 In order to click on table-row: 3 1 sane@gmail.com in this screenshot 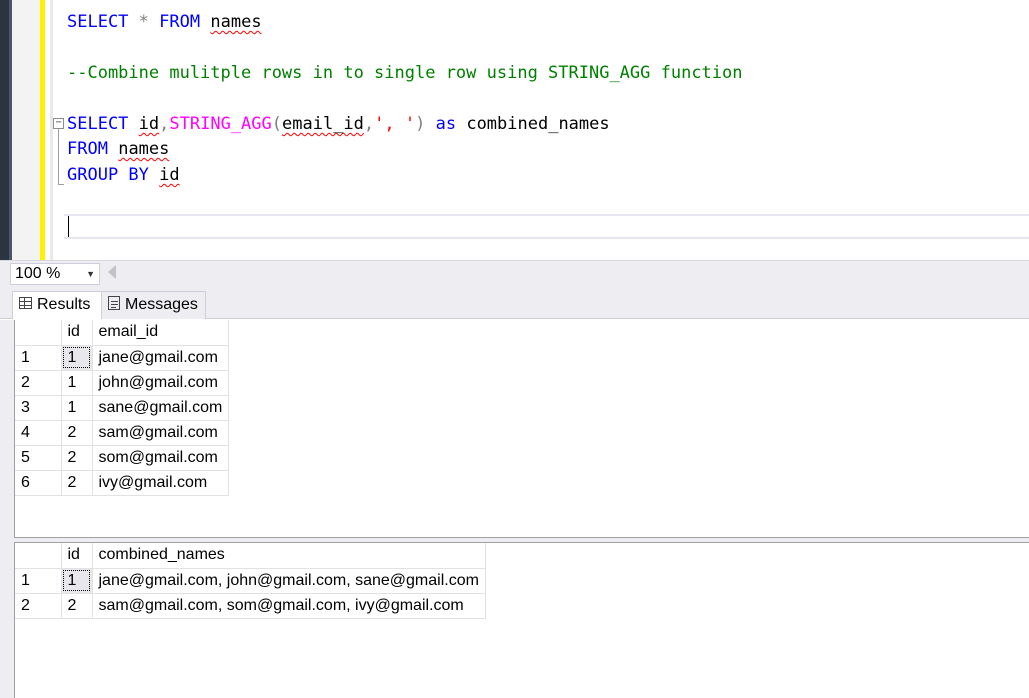, I will do `click(122, 407)`.